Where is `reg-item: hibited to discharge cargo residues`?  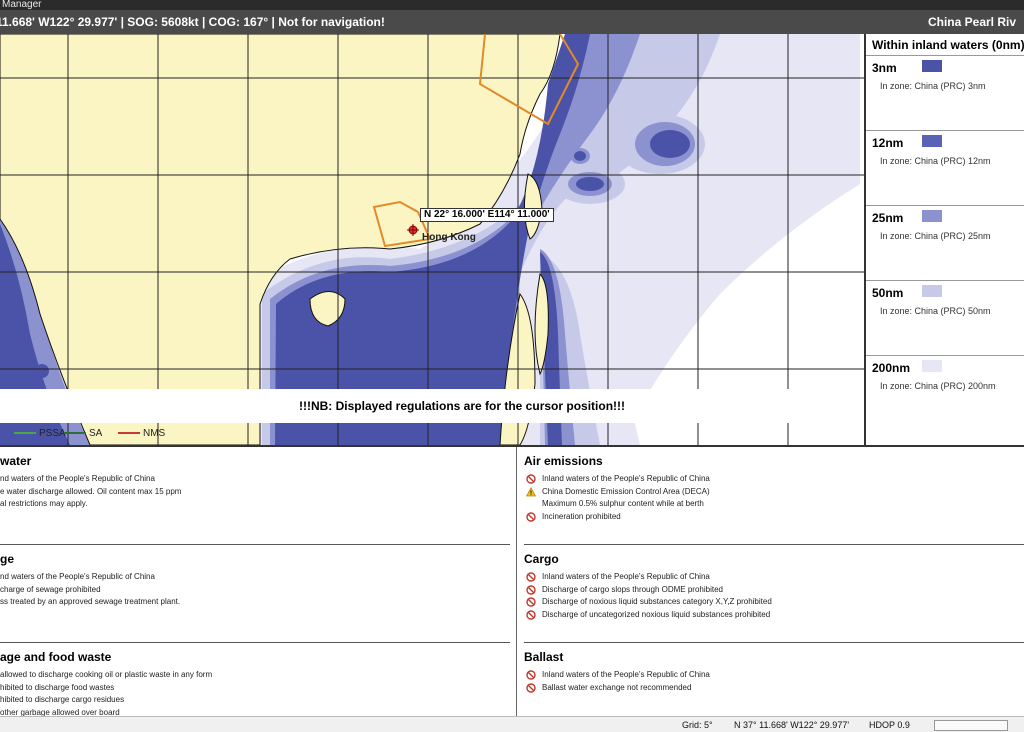
reg-item: hibited to discharge cargo residues is located at coordinates (62, 699).